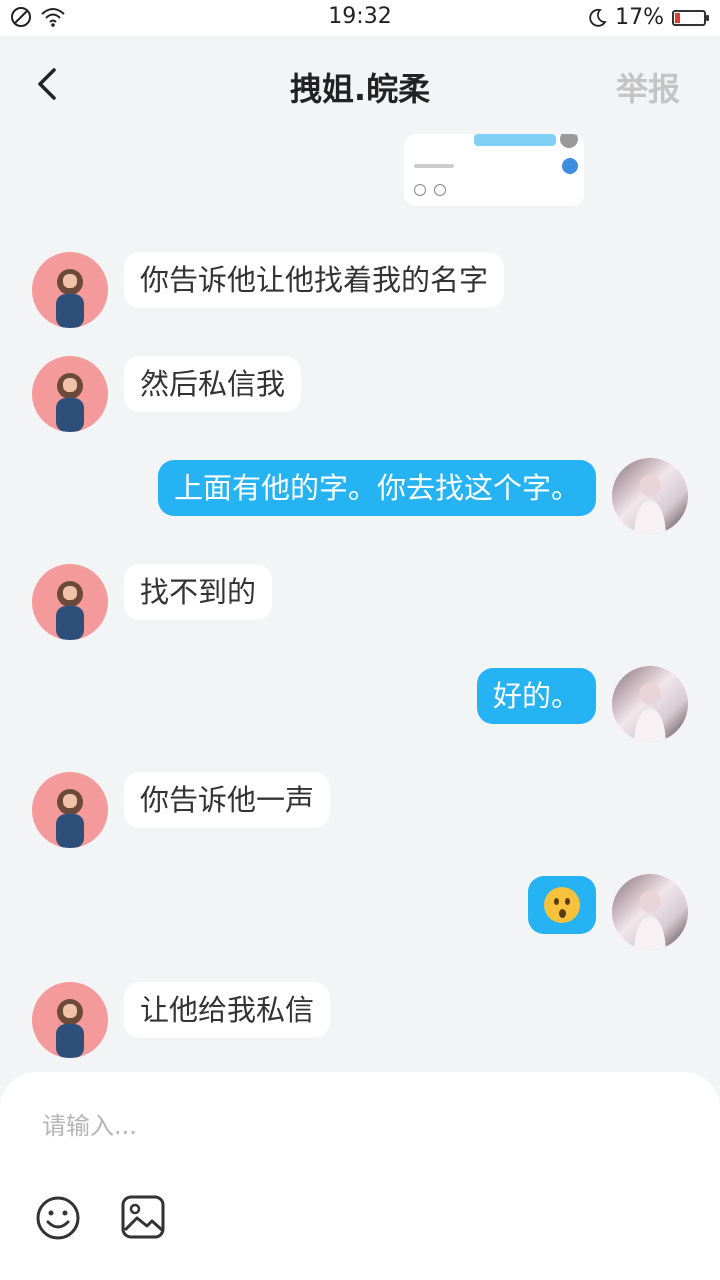  I want to click on received-message: 让他给我私信, so click(227, 1010).